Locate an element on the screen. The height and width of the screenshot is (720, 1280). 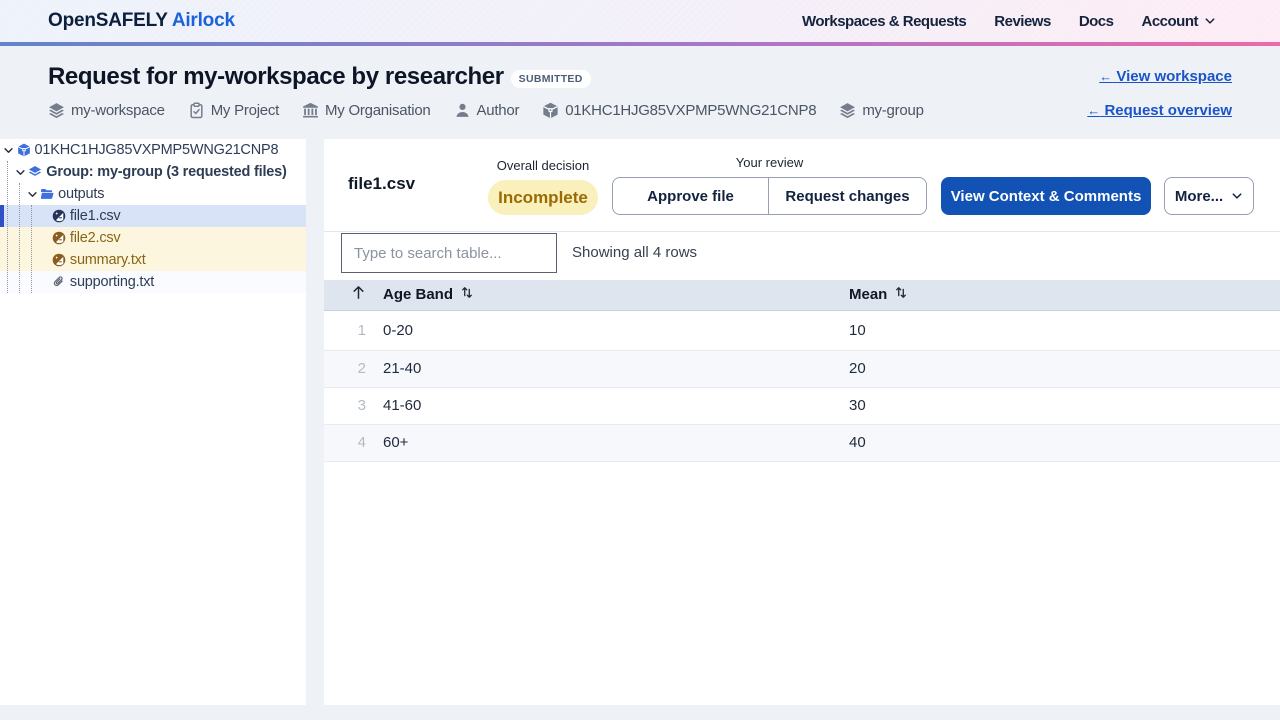
meta-item: my-group is located at coordinates (881, 110).